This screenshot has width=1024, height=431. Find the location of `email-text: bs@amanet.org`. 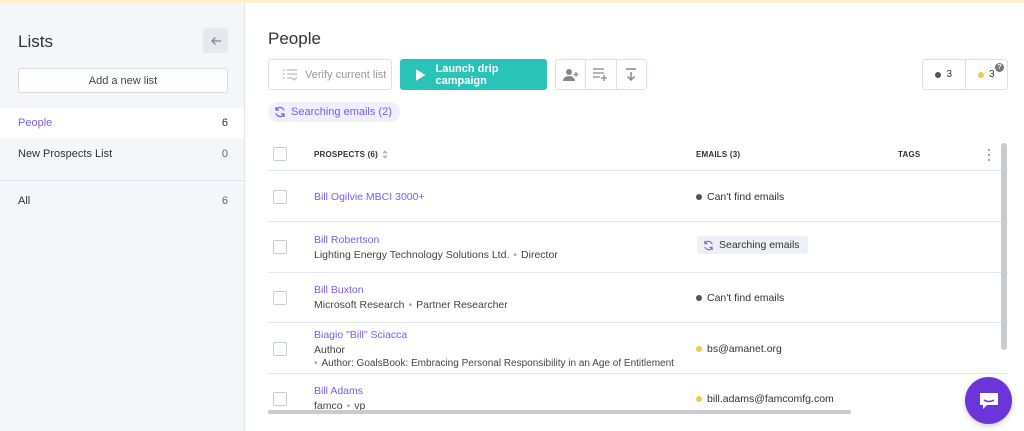

email-text: bs@amanet.org is located at coordinates (744, 349).